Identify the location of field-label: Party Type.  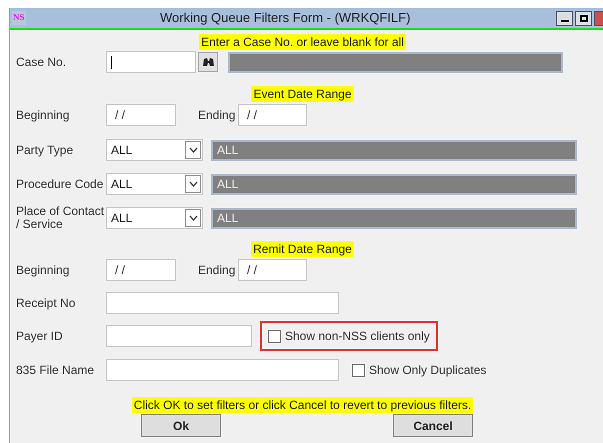
(45, 150).